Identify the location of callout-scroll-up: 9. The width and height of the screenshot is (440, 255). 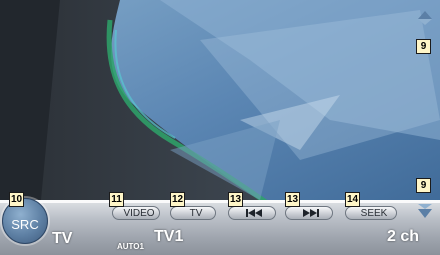
(423, 46).